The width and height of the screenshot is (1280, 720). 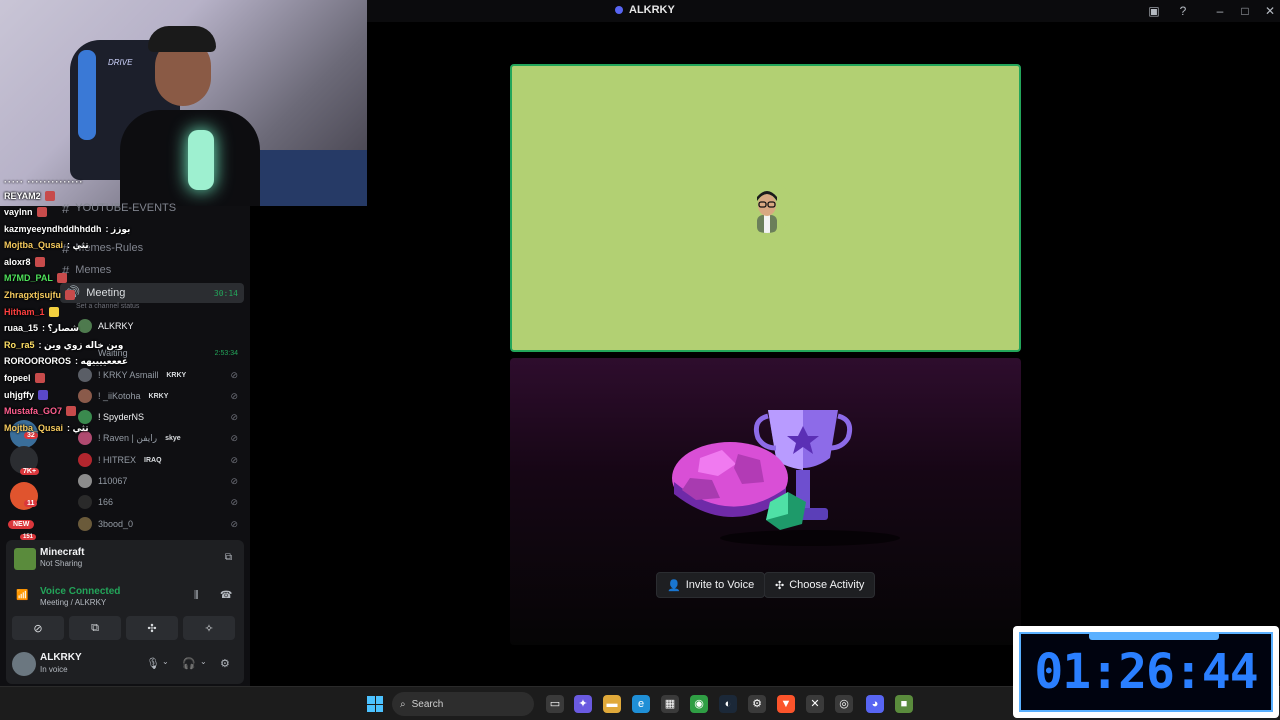 I want to click on chat-line: vaylnn, so click(x=25, y=212).